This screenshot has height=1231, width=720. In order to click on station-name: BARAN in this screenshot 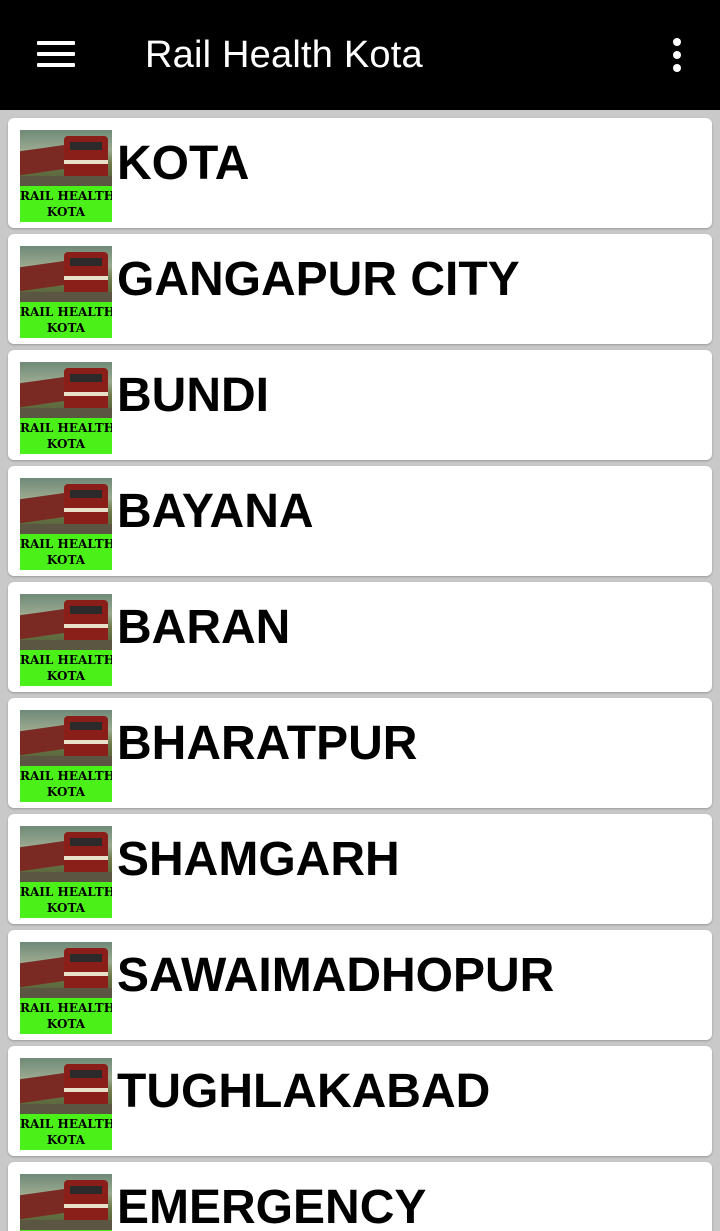, I will do `click(204, 627)`.